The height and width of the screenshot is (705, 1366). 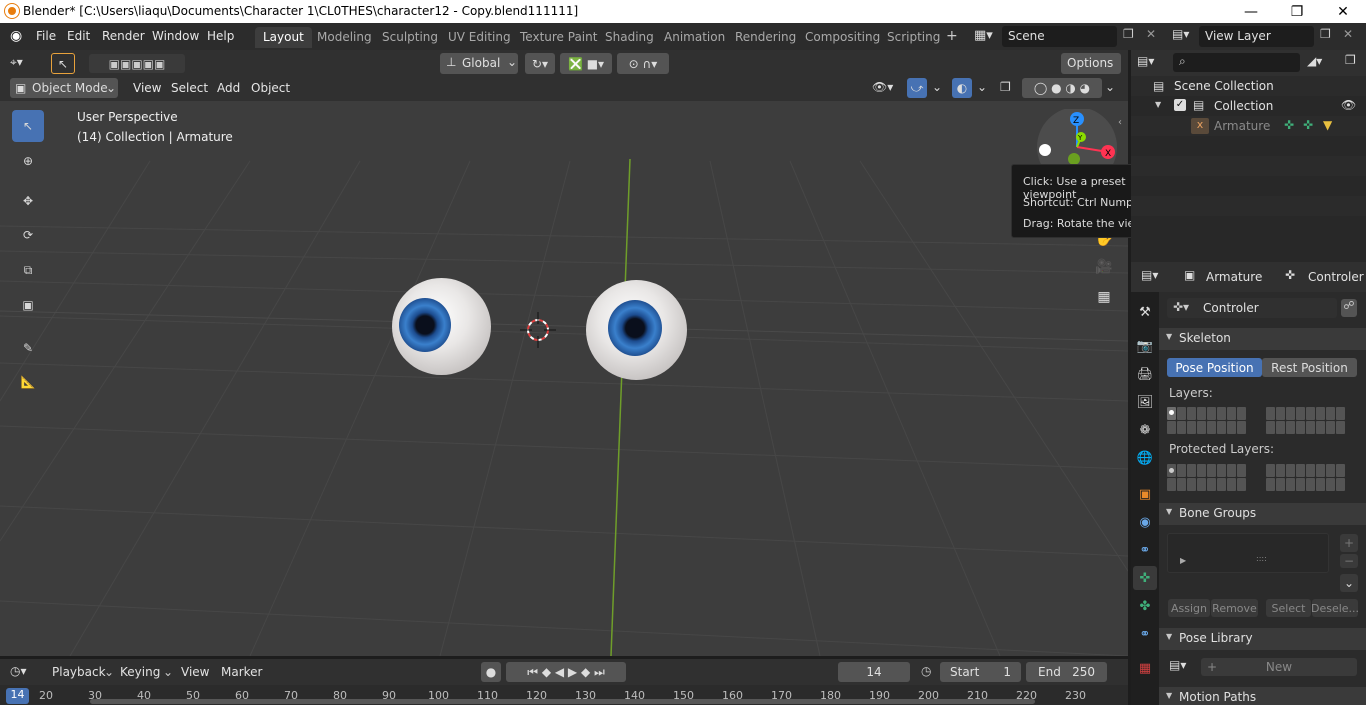 I want to click on protected-layers-grid-left, so click(x=1206, y=477).